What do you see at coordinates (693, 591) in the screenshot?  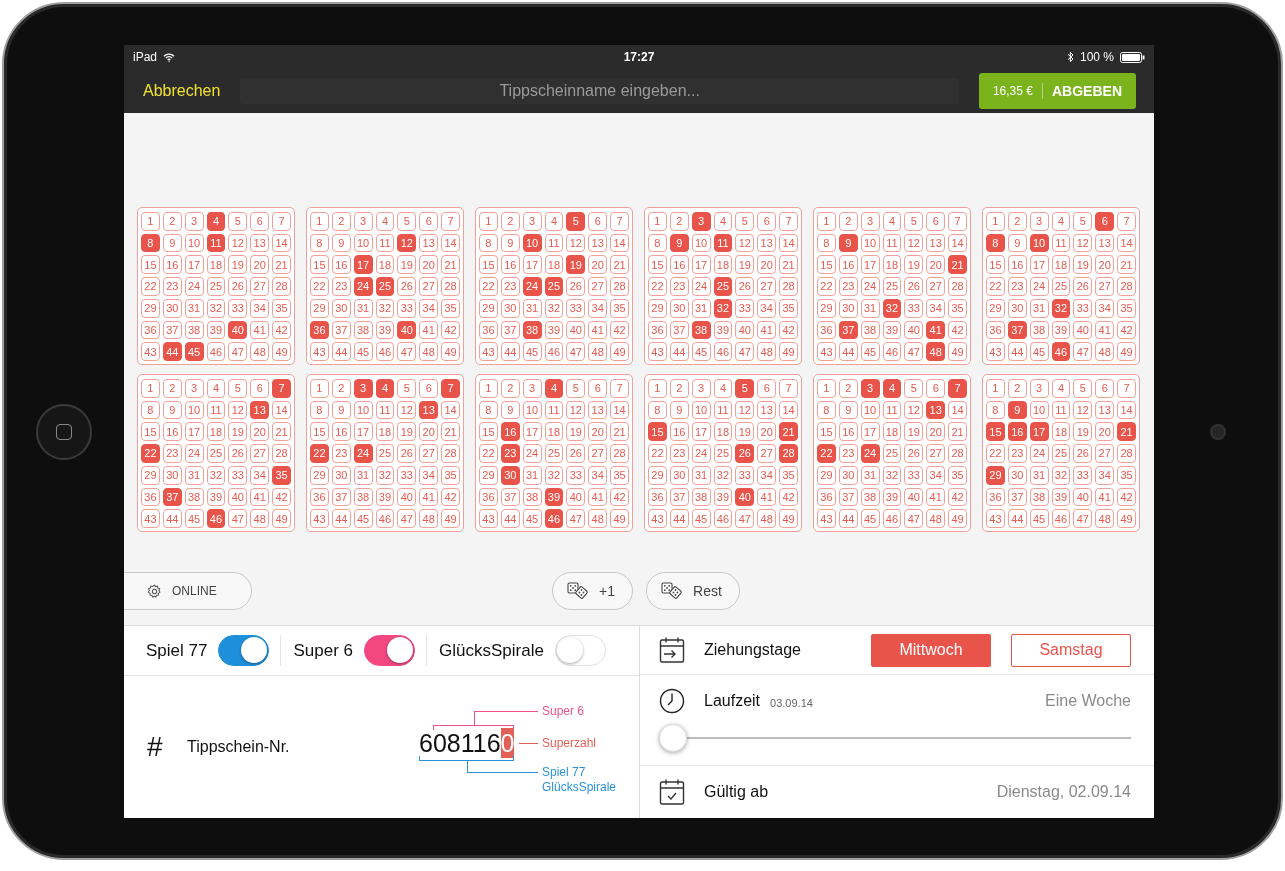 I see `quick-tip-button: Rest` at bounding box center [693, 591].